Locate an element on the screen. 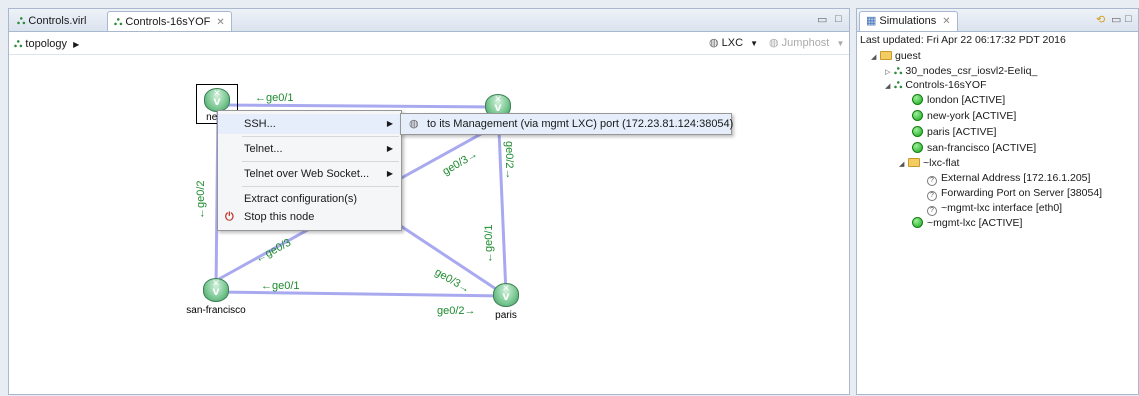 This screenshot has width=1139, height=396. iface-label: ←ge0/2 is located at coordinates (201, 199).